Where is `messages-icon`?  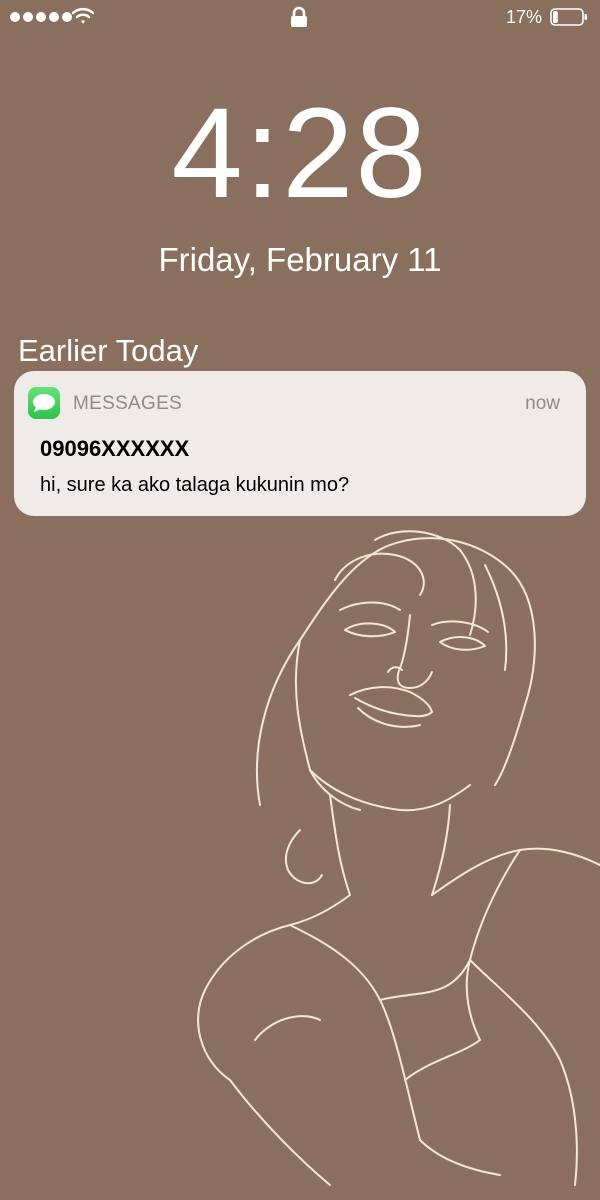
messages-icon is located at coordinates (44, 403).